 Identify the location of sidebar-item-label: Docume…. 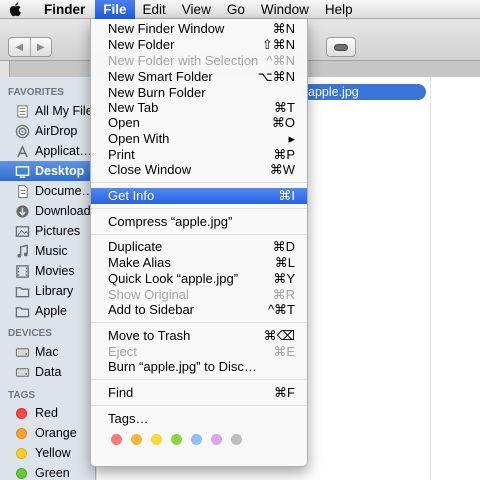
(65, 191).